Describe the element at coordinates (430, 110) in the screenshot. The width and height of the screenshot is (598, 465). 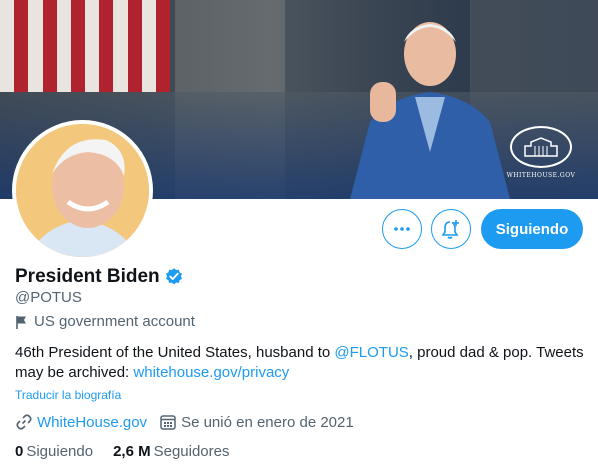
I see `banner-person-photo` at that location.